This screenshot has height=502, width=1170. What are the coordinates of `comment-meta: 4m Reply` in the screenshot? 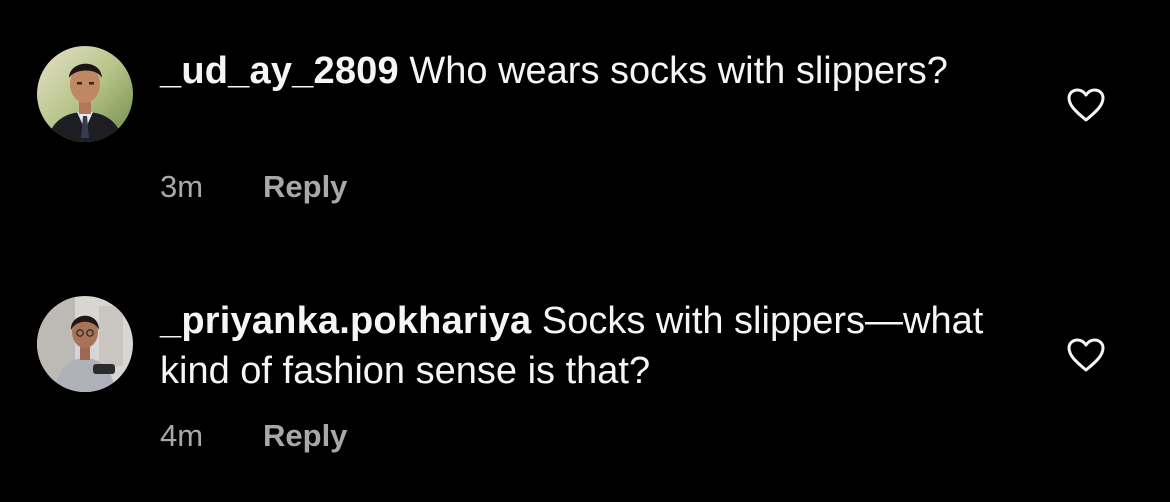 It's located at (253, 436).